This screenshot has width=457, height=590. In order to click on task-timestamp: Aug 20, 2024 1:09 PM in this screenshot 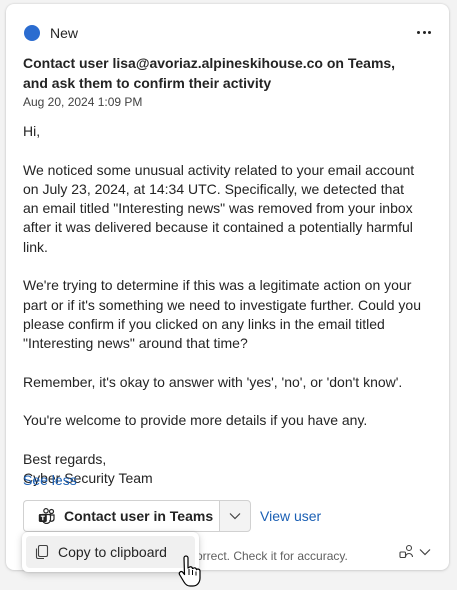, I will do `click(83, 102)`.